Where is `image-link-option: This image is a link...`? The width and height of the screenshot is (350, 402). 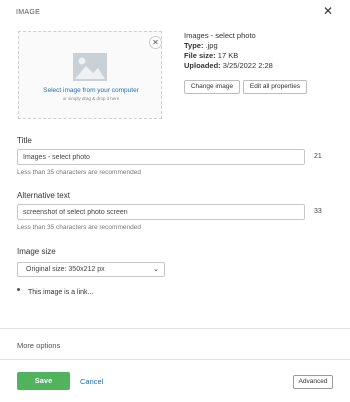 image-link-option: This image is a link... is located at coordinates (55, 291).